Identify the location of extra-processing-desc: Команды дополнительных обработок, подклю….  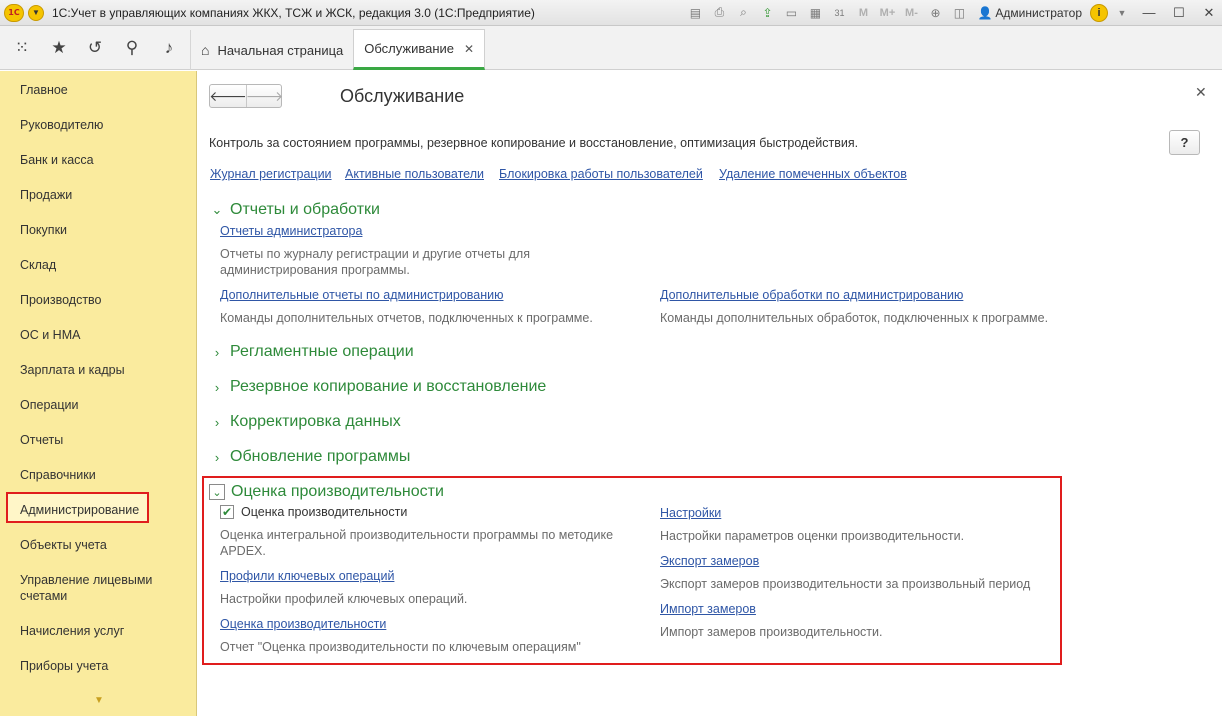
(854, 318).